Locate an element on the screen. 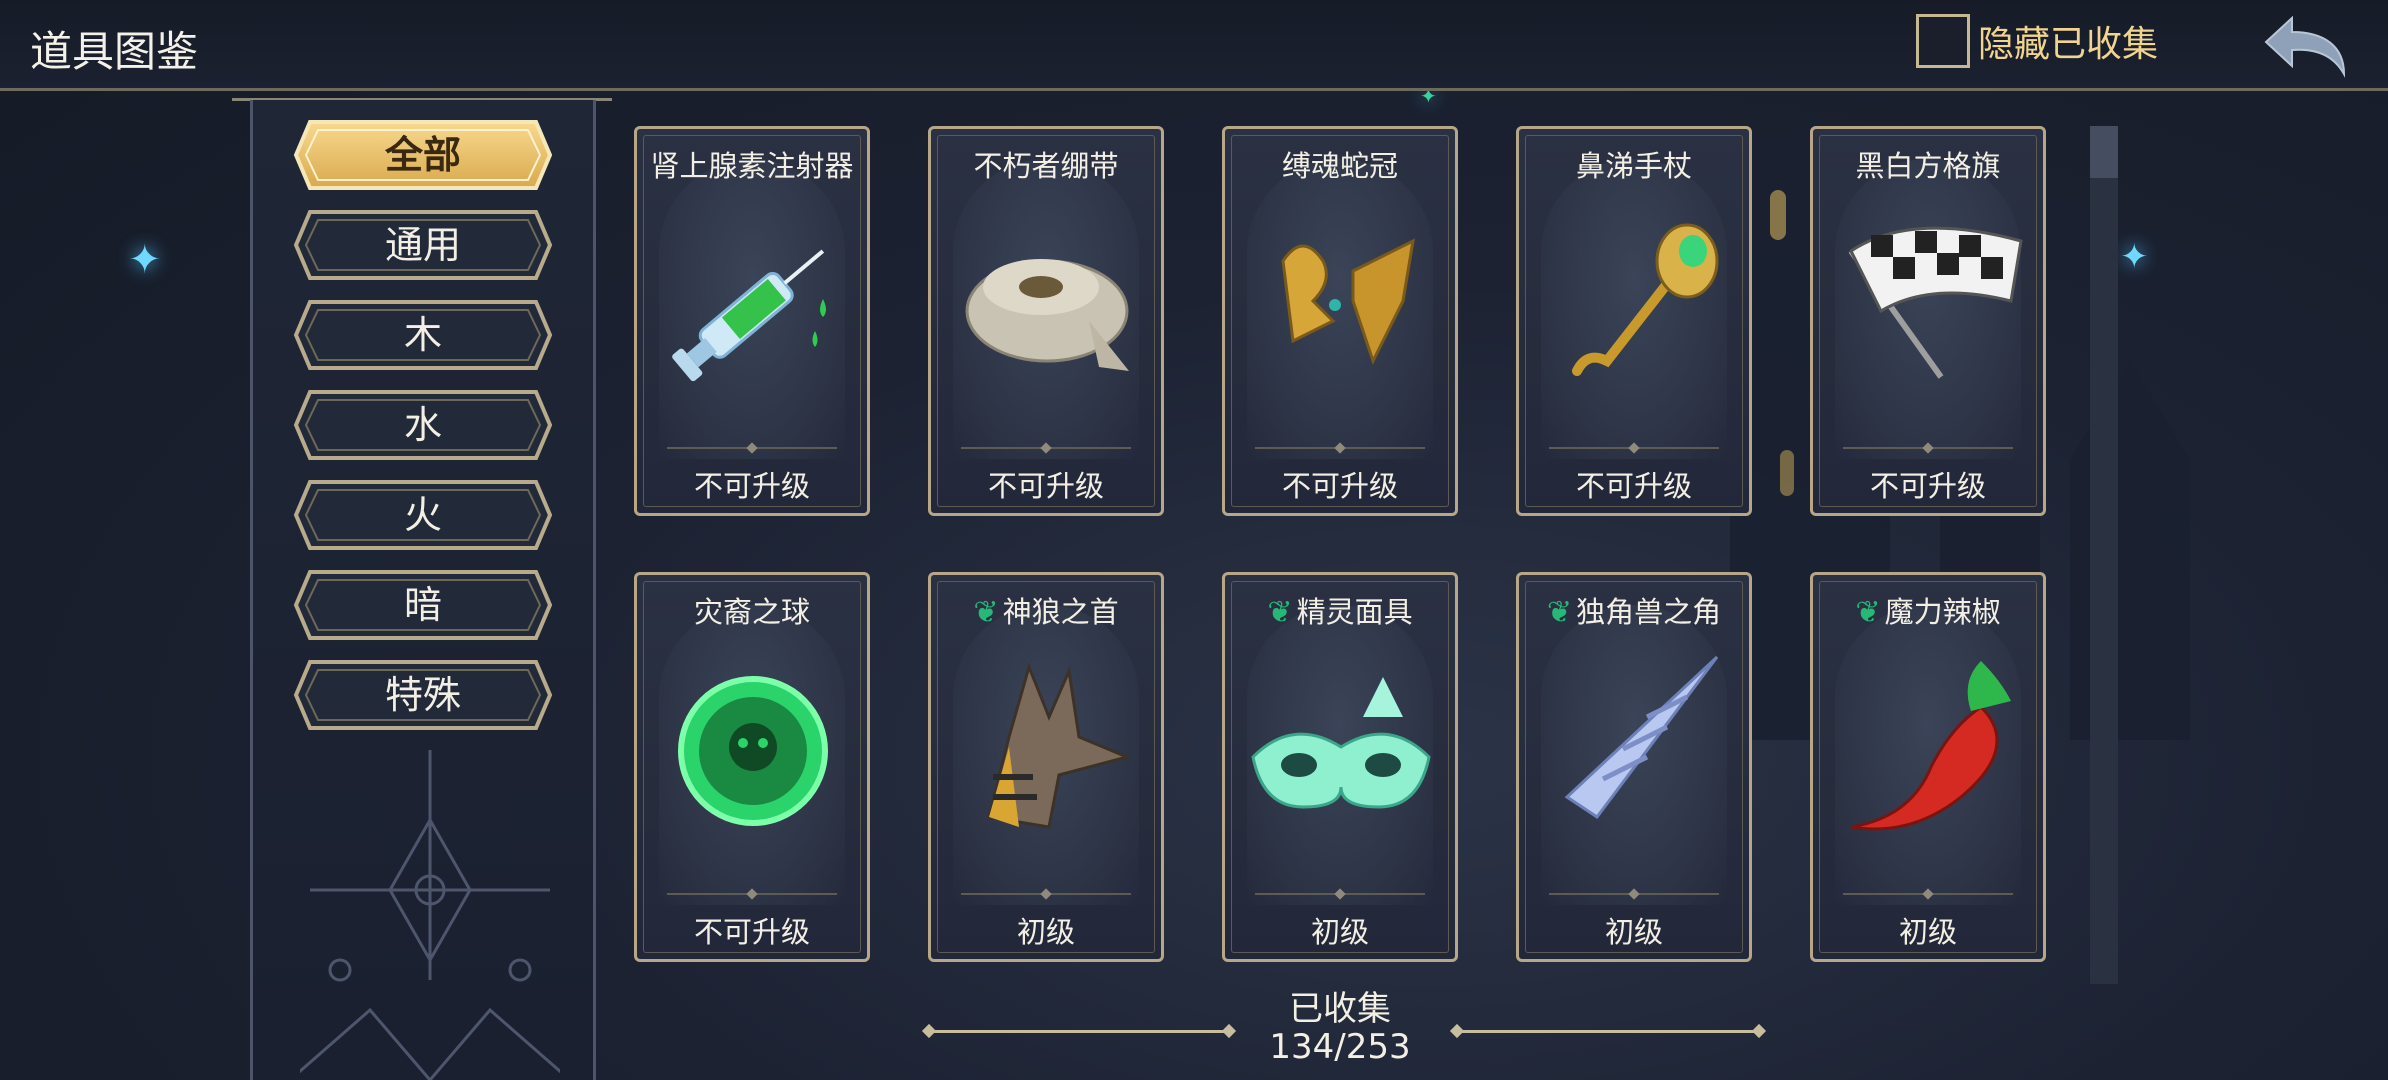 This screenshot has height=1080, width=2388. item-scrollbar is located at coordinates (2104, 555).